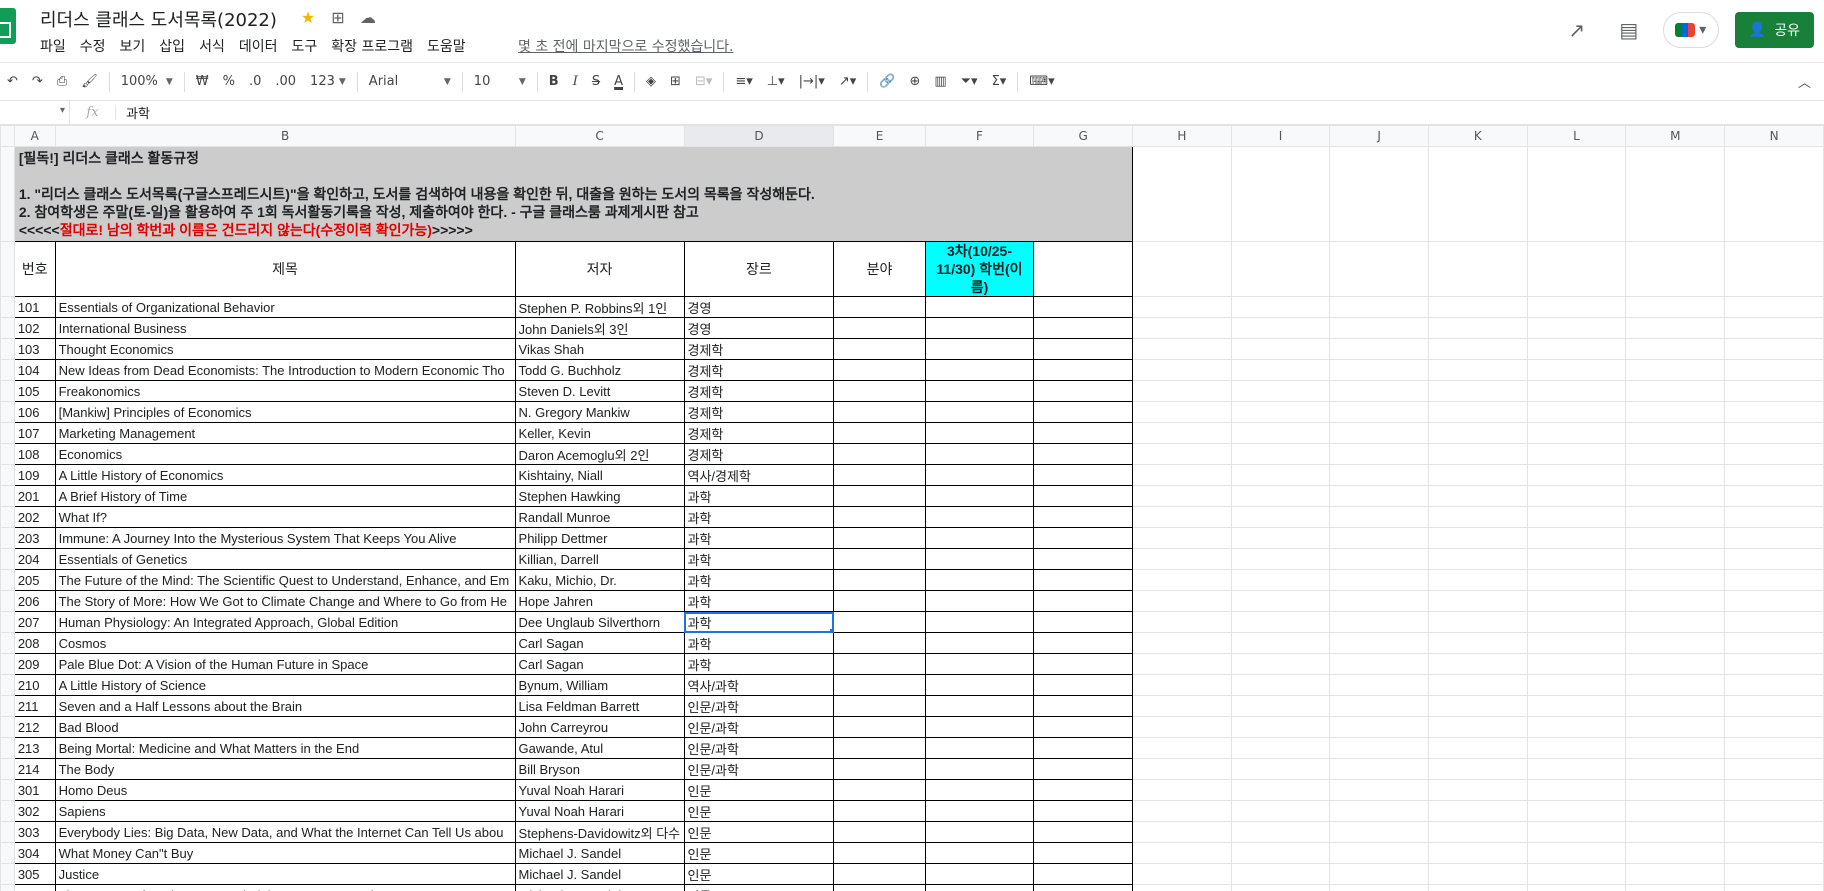  What do you see at coordinates (285, 307) in the screenshot?
I see `book-title-cell: Essentials of Organizational Behavior` at bounding box center [285, 307].